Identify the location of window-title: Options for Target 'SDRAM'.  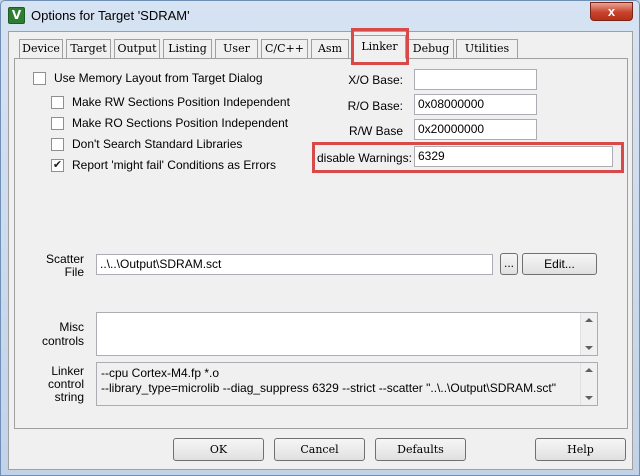
(110, 15).